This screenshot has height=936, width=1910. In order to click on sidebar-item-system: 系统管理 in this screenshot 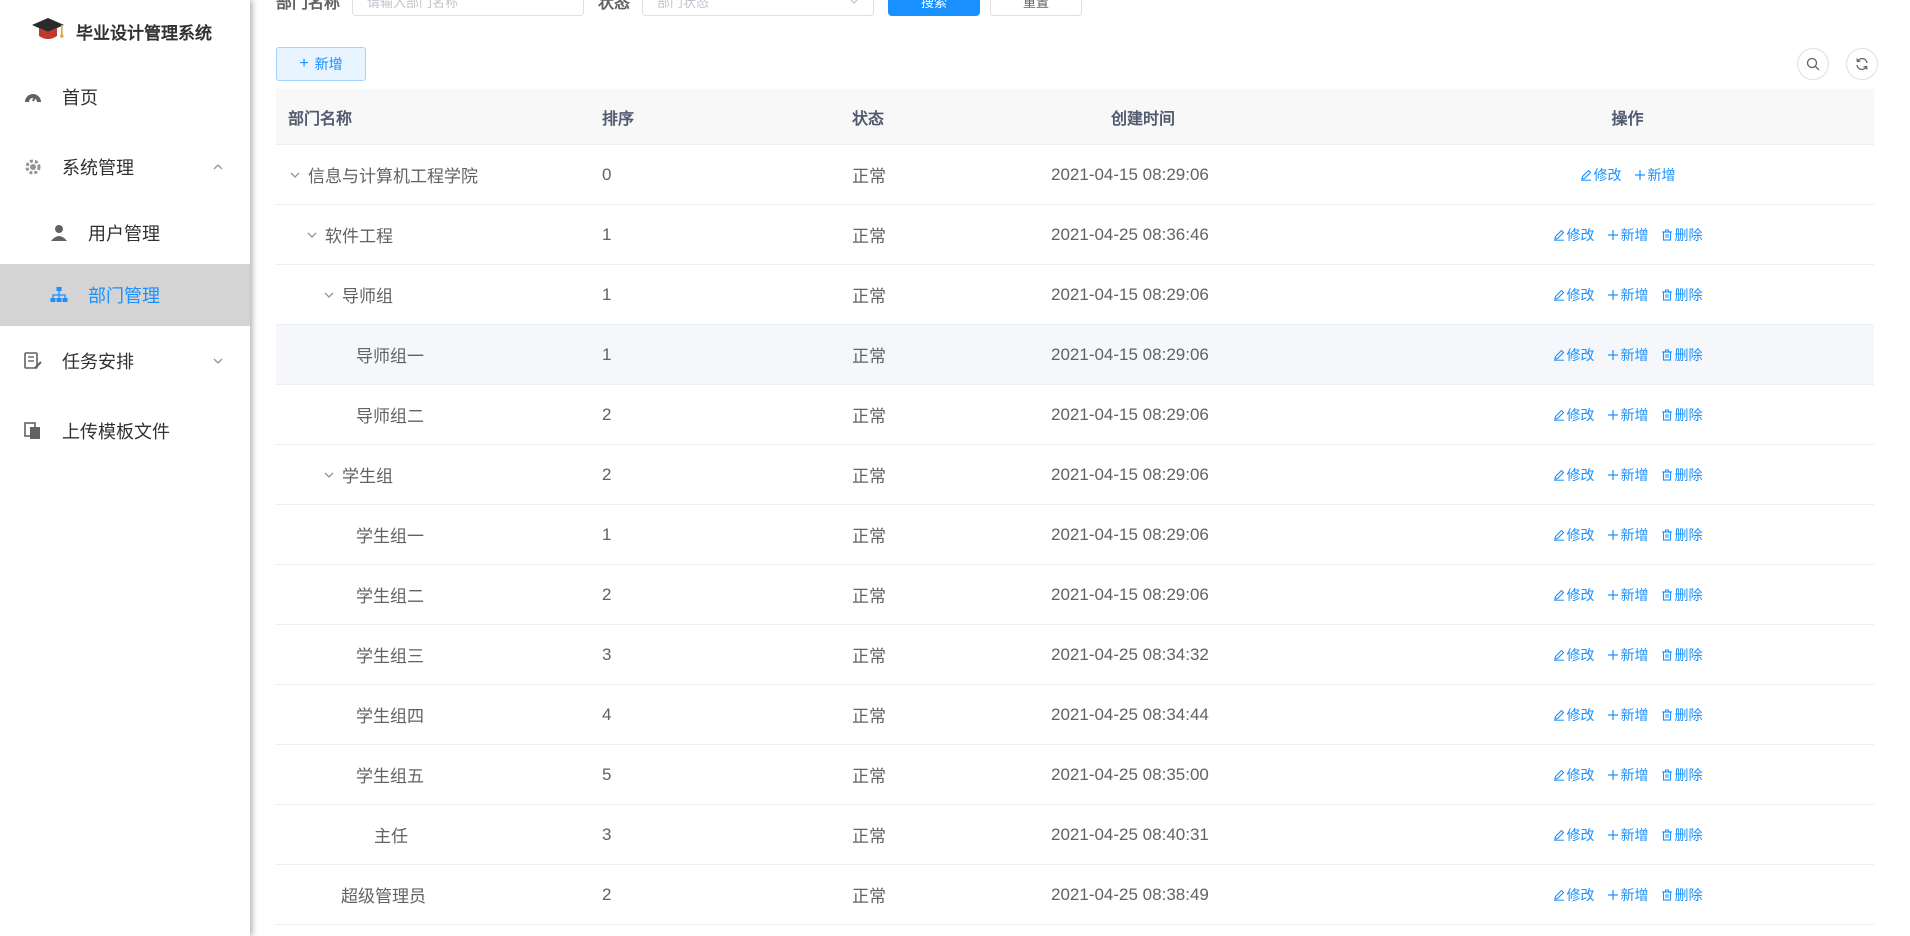, I will do `click(125, 167)`.